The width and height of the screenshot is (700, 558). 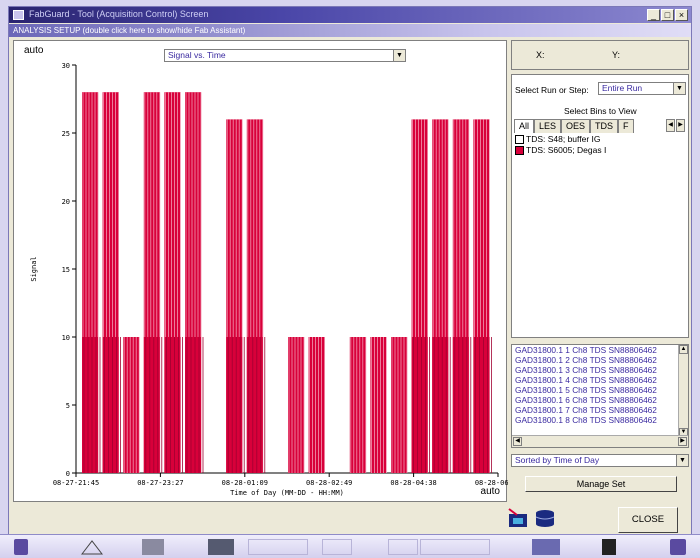 What do you see at coordinates (600, 111) in the screenshot?
I see `bins-title: Select Bins to View` at bounding box center [600, 111].